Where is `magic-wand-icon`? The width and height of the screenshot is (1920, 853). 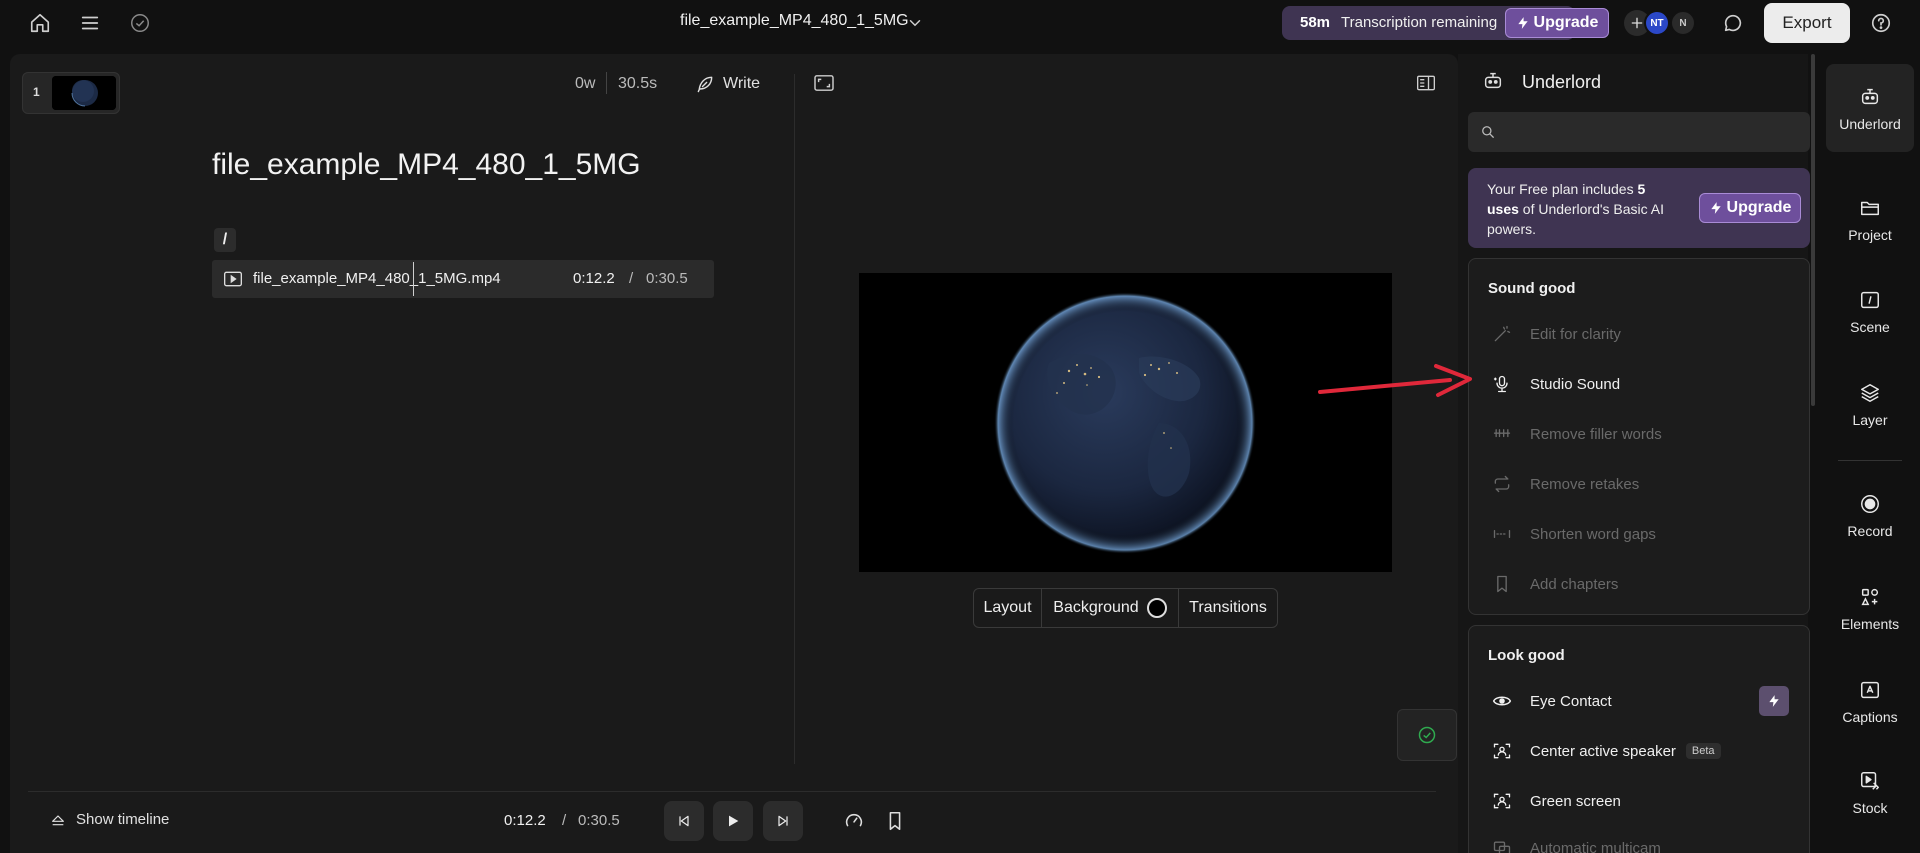
magic-wand-icon is located at coordinates (1502, 334).